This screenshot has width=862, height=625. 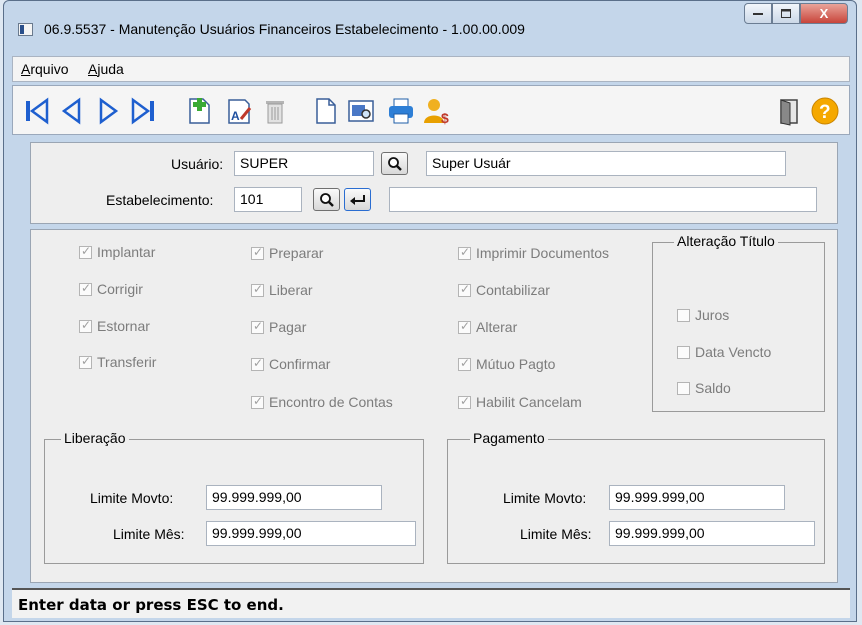 What do you see at coordinates (789, 111) in the screenshot?
I see `exit-door-icon` at bounding box center [789, 111].